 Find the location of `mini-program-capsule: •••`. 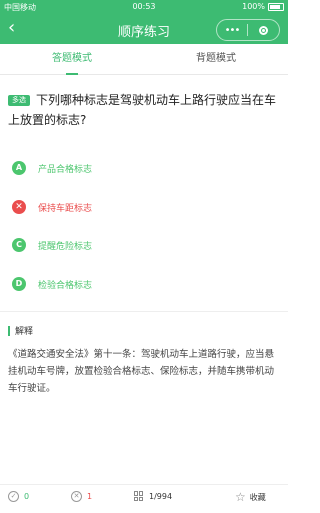

mini-program-capsule: ••• is located at coordinates (248, 30).